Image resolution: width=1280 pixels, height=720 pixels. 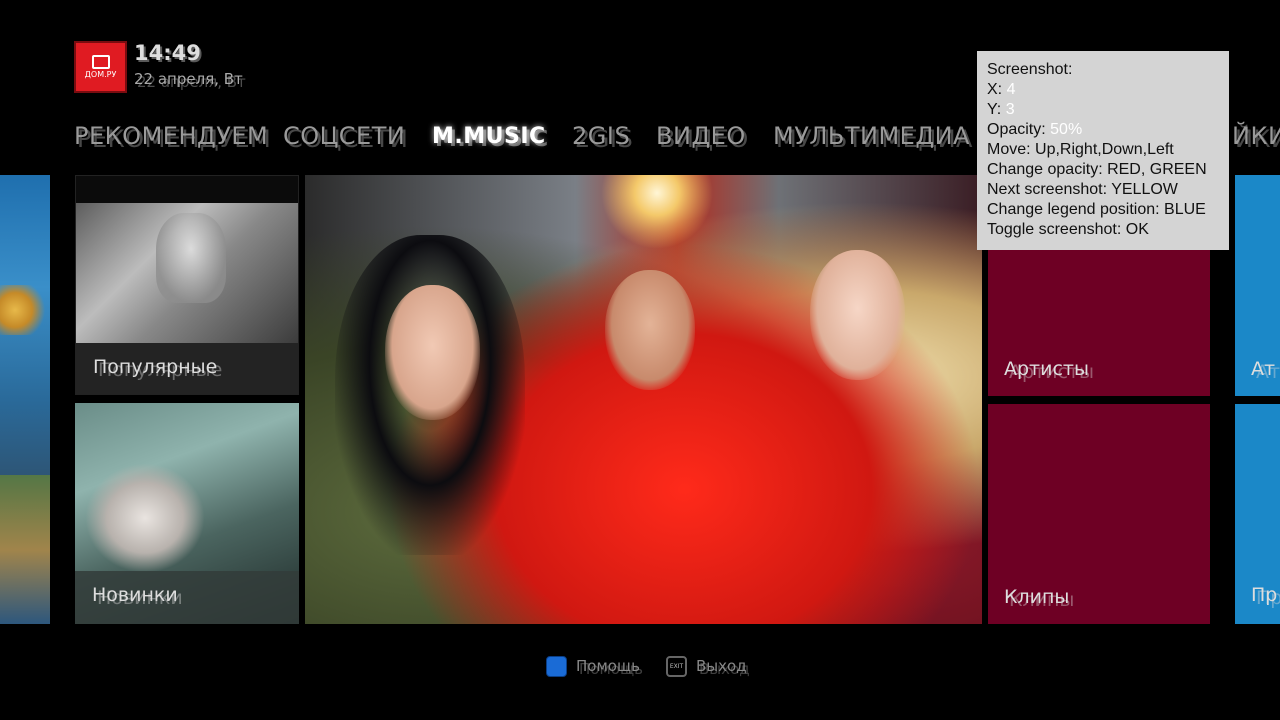 I want to click on tile-clips: Клипы, so click(x=1099, y=514).